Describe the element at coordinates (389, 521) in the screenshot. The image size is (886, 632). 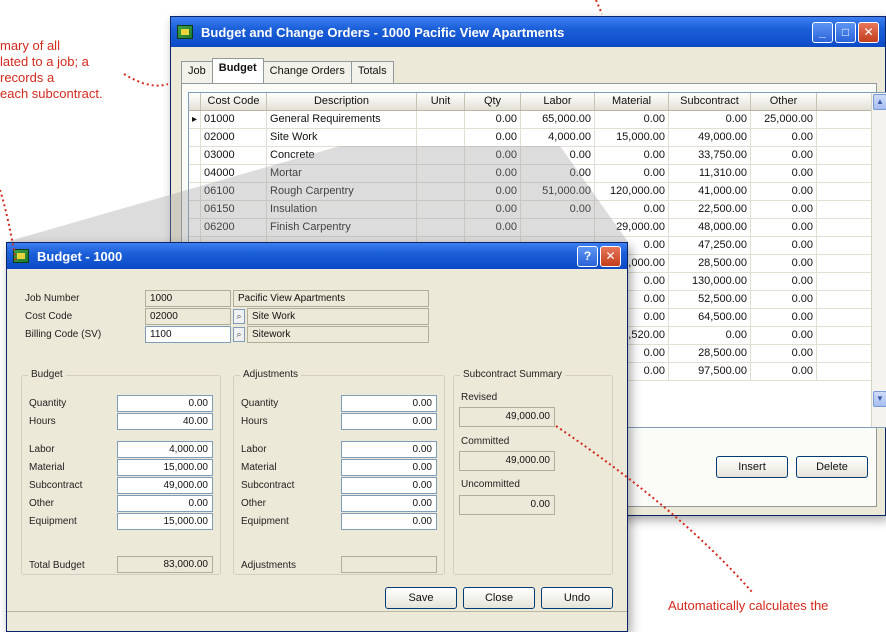
I see `adjust-equipment-field: 0.00` at that location.